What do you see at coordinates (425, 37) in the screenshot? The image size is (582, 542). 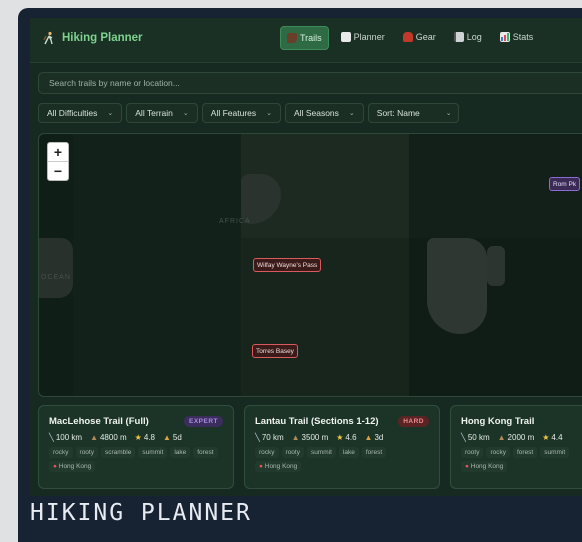 I see `tab-label: Gear` at bounding box center [425, 37].